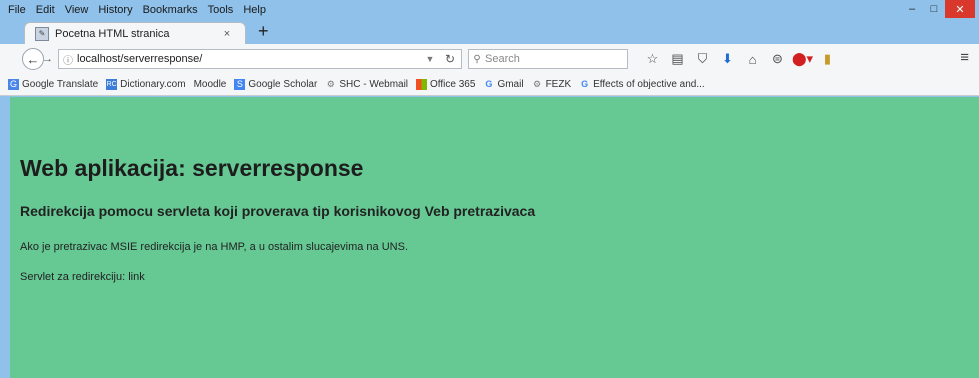 The width and height of the screenshot is (979, 378). I want to click on bookmark-item: G Google Translate, so click(53, 84).